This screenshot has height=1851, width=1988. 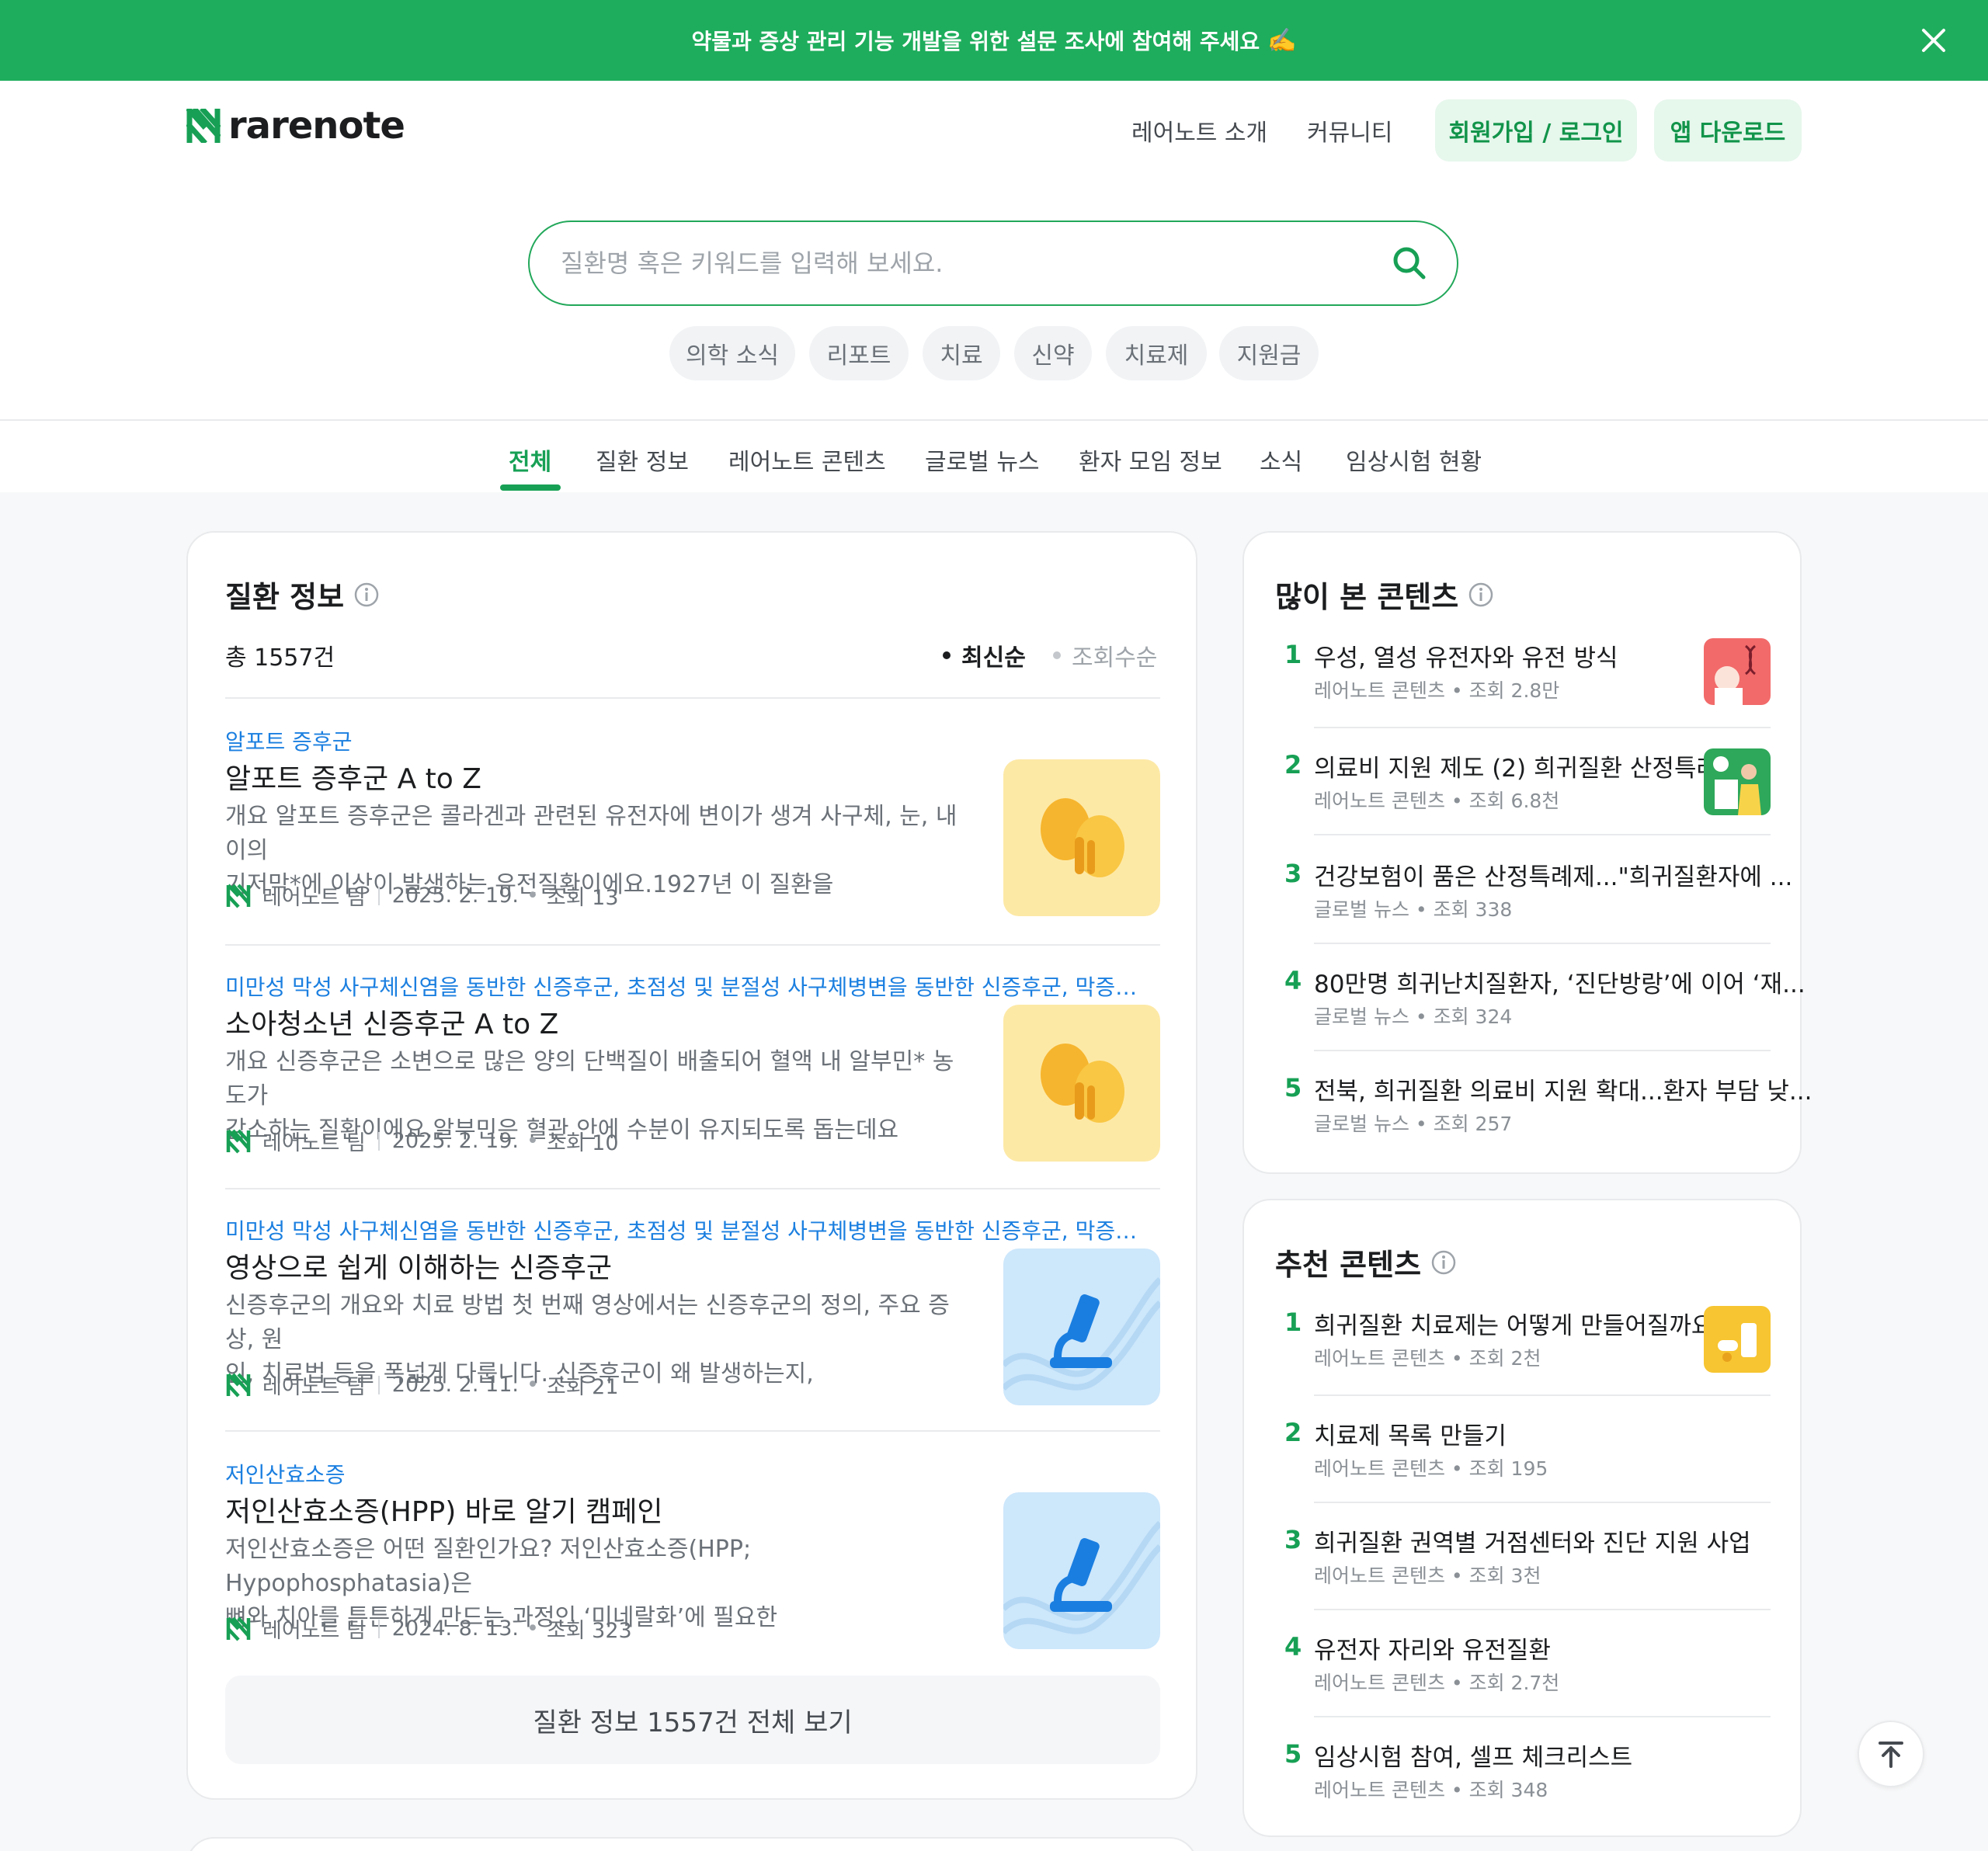 I want to click on rank-number: 5, so click(x=1293, y=1088).